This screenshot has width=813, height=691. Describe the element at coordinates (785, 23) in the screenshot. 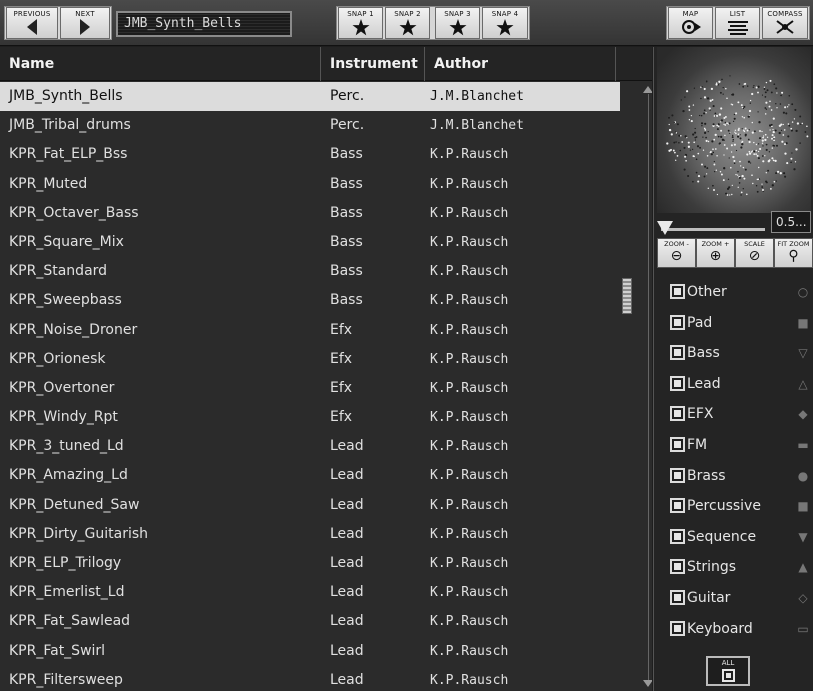

I see `compass-view-button: COMPASS` at that location.